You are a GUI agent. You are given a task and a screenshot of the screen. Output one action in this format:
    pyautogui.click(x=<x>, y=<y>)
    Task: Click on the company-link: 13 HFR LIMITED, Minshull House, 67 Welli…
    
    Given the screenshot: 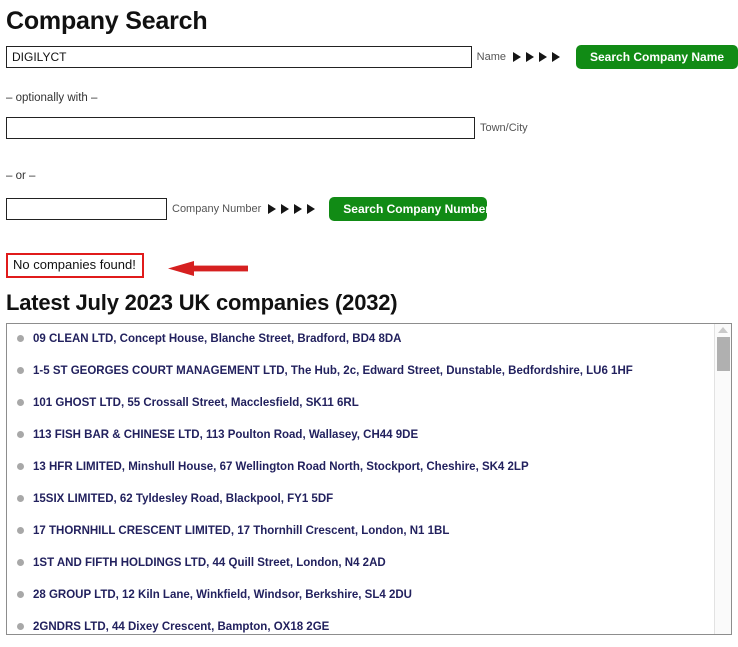 What is the action you would take?
    pyautogui.click(x=281, y=467)
    